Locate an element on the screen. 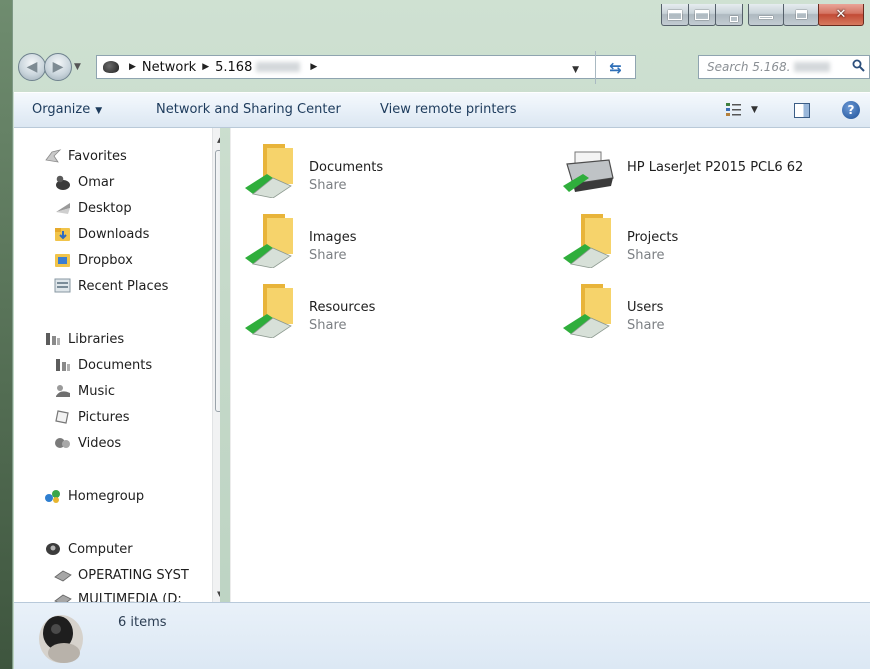 The height and width of the screenshot is (669, 870). scroll-up-arrow-icon: ▲ is located at coordinates (218, 140).